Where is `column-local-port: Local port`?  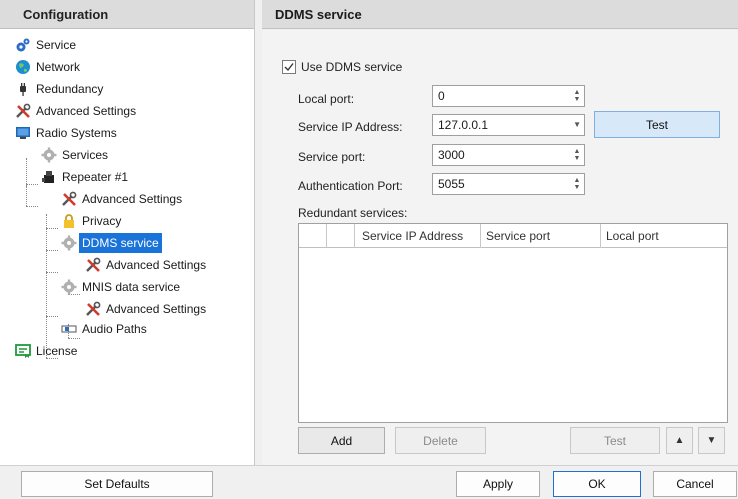 column-local-port: Local port is located at coordinates (664, 236).